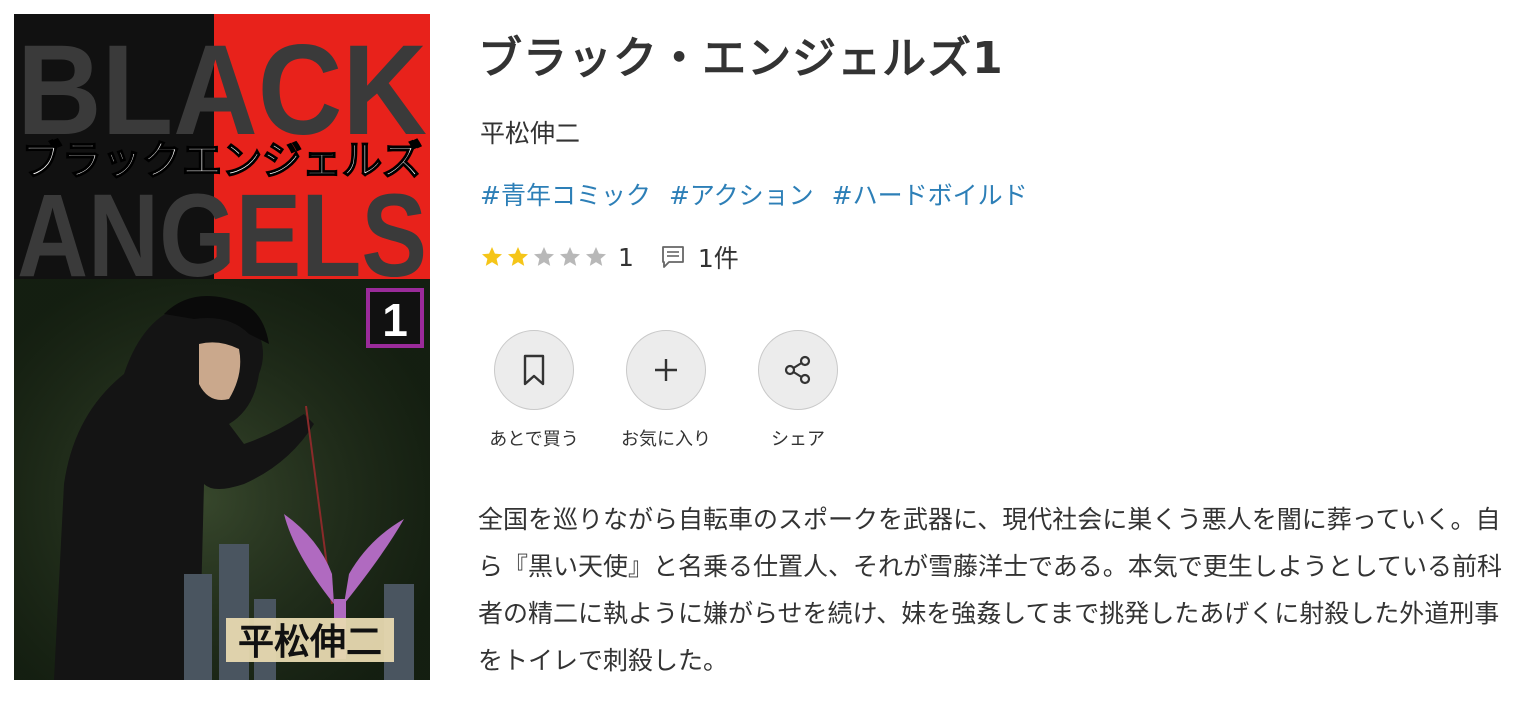 This screenshot has width=1538, height=706. I want to click on author-link: 平松伸二, so click(530, 132).